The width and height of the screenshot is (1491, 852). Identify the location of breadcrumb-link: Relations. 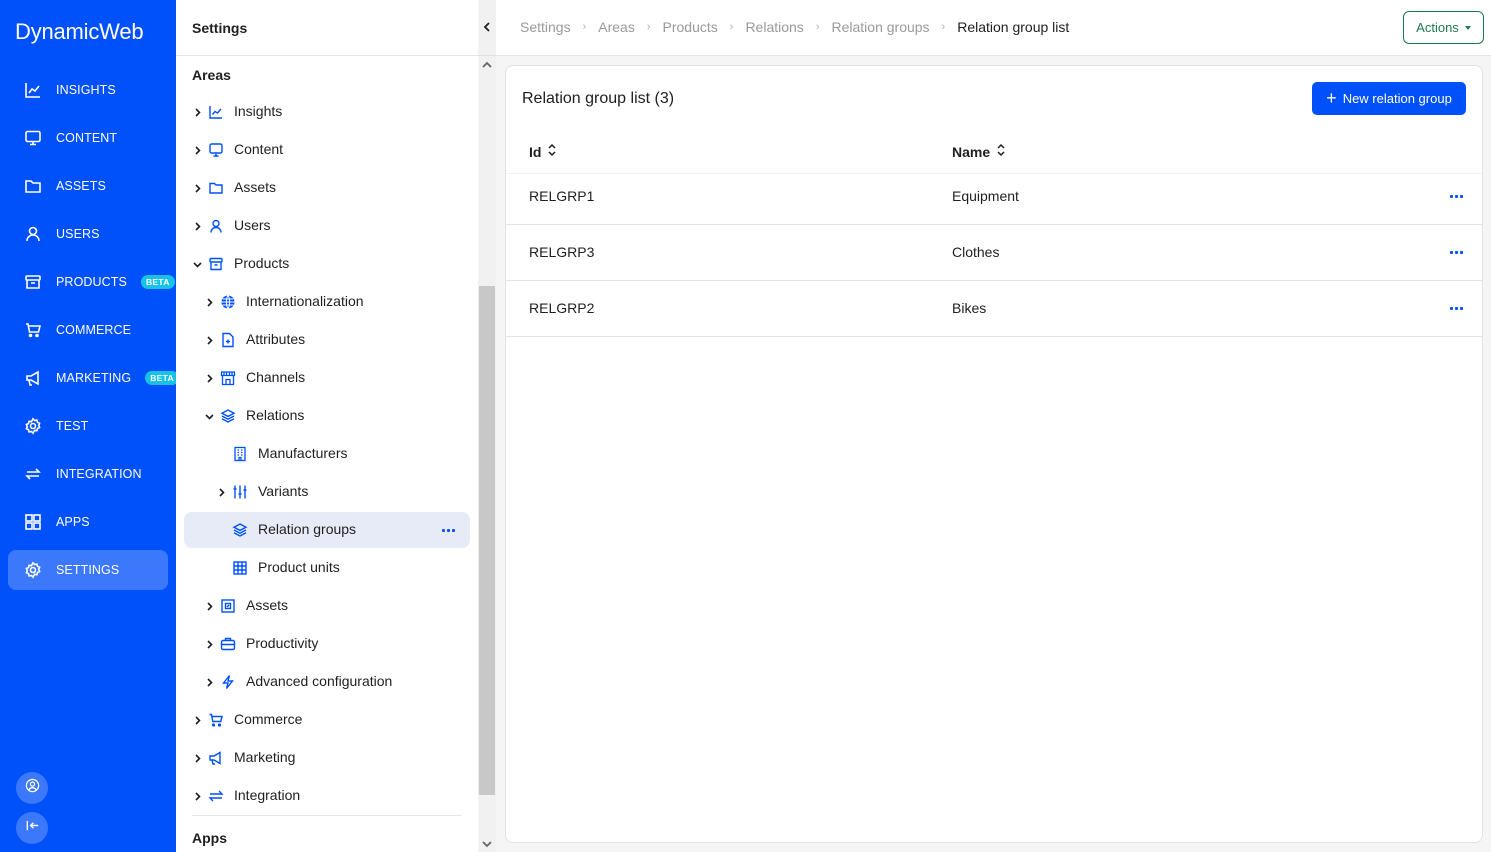
(774, 27).